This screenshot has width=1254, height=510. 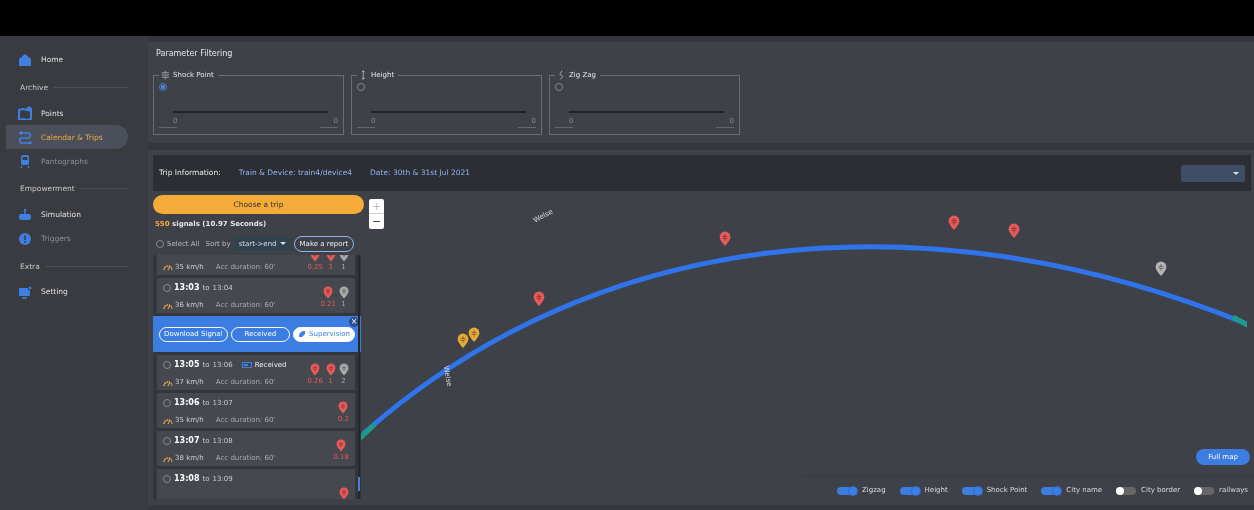 I want to click on panel-title: Parameter Filtering, so click(x=195, y=54).